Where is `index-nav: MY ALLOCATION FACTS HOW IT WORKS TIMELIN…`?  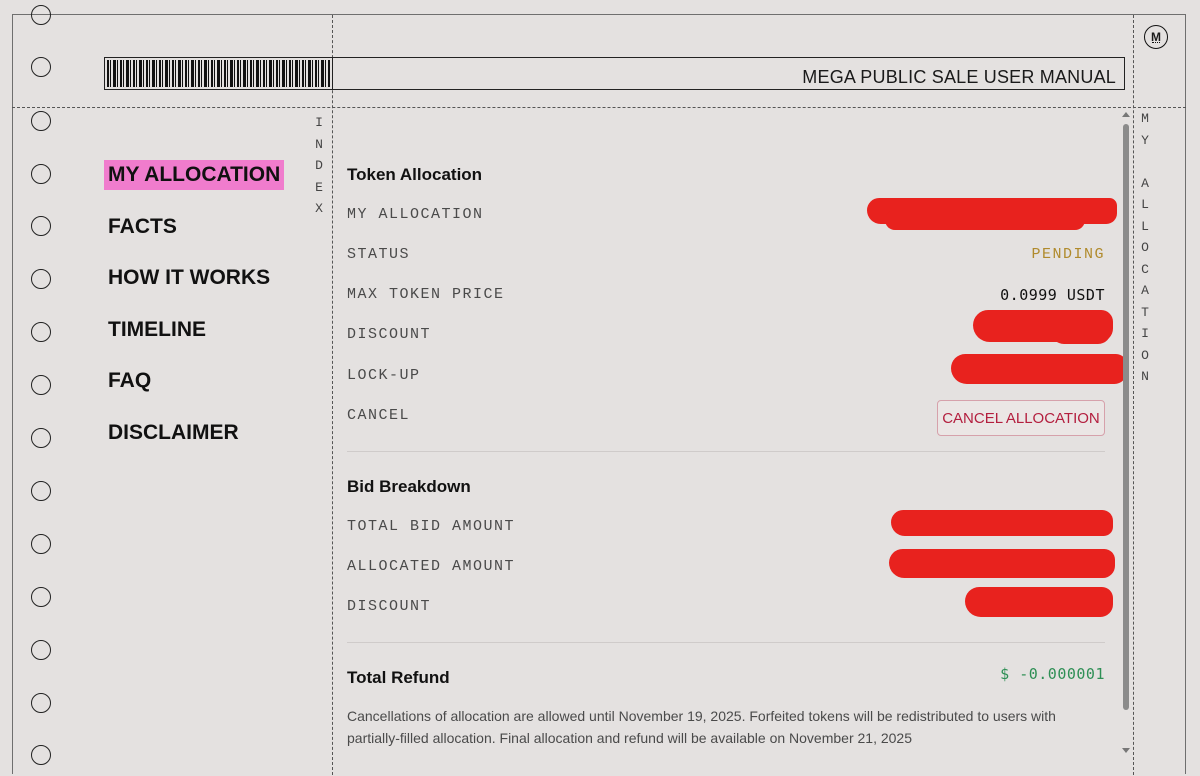
index-nav: MY ALLOCATION FACTS HOW IT WORKS TIMELIN… is located at coordinates (194, 314).